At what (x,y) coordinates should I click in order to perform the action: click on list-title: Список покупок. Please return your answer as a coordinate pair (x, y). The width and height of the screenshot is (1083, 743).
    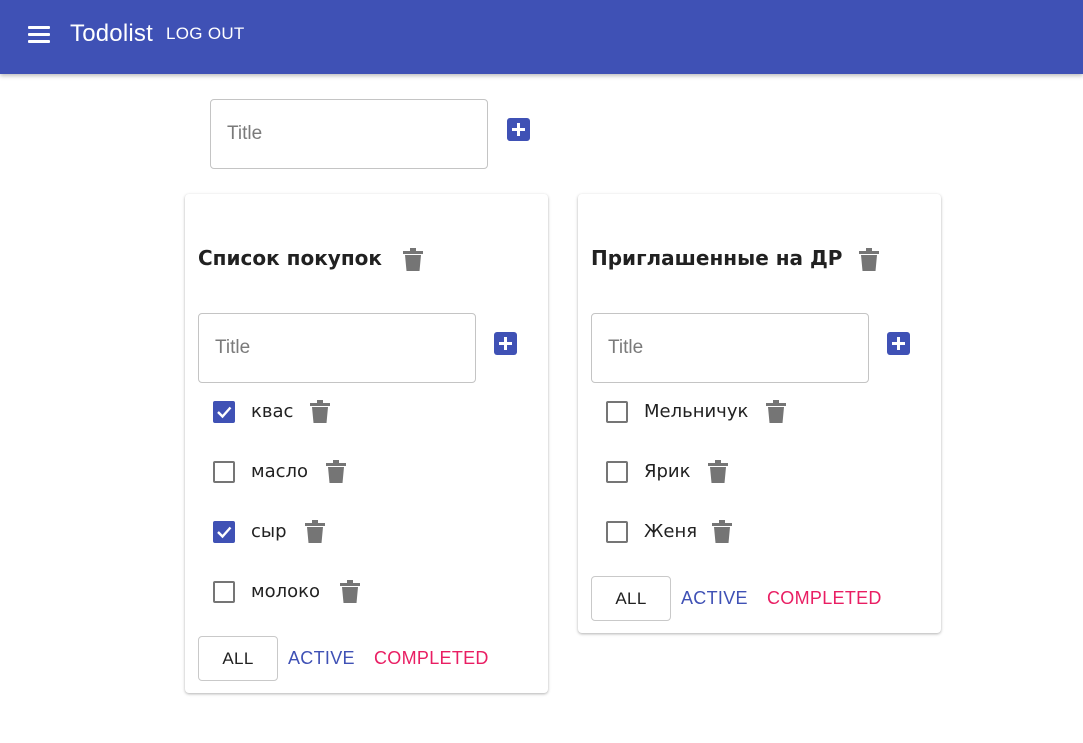
    Looking at the image, I should click on (290, 258).